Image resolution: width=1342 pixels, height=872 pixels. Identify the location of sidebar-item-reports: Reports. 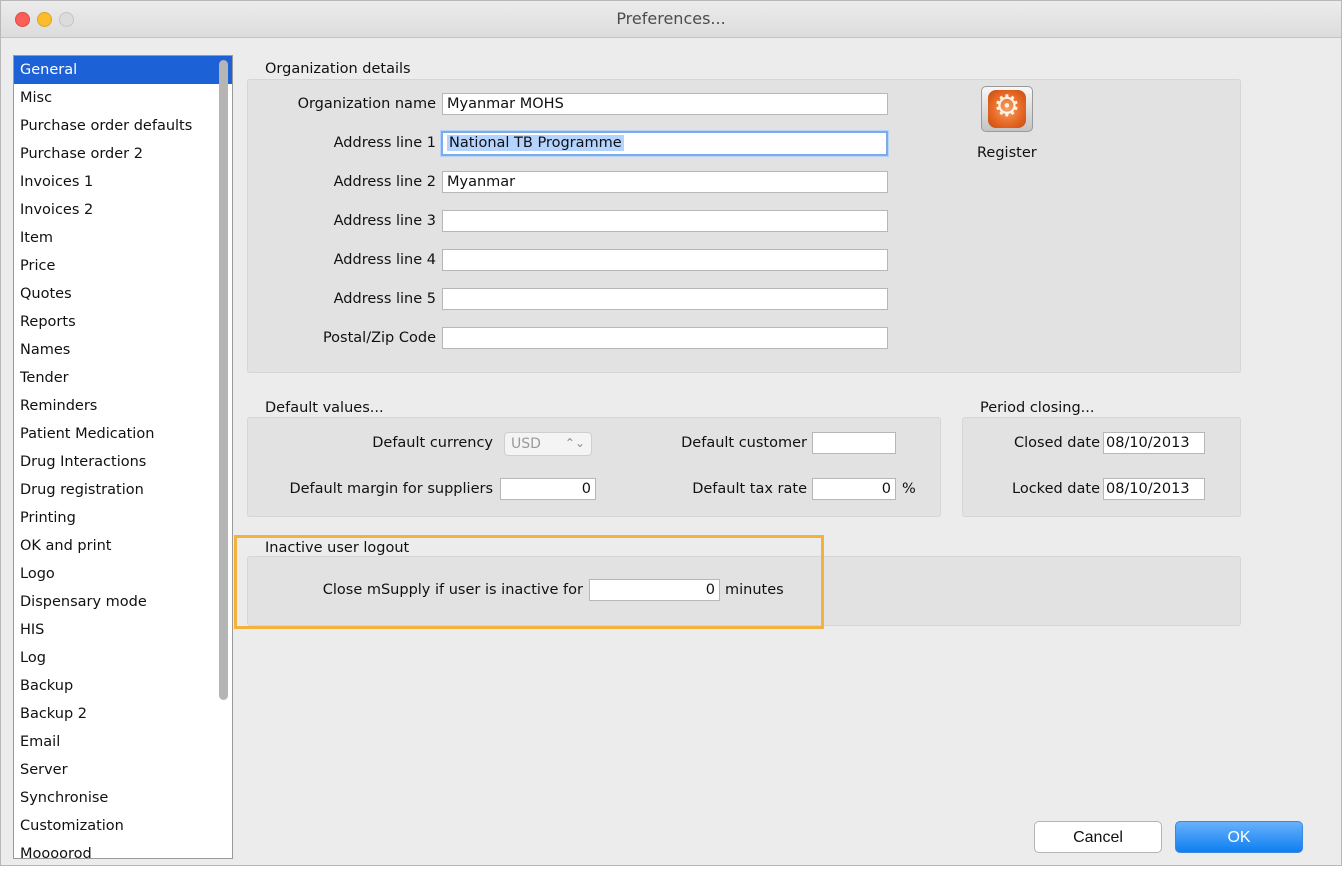
(123, 322).